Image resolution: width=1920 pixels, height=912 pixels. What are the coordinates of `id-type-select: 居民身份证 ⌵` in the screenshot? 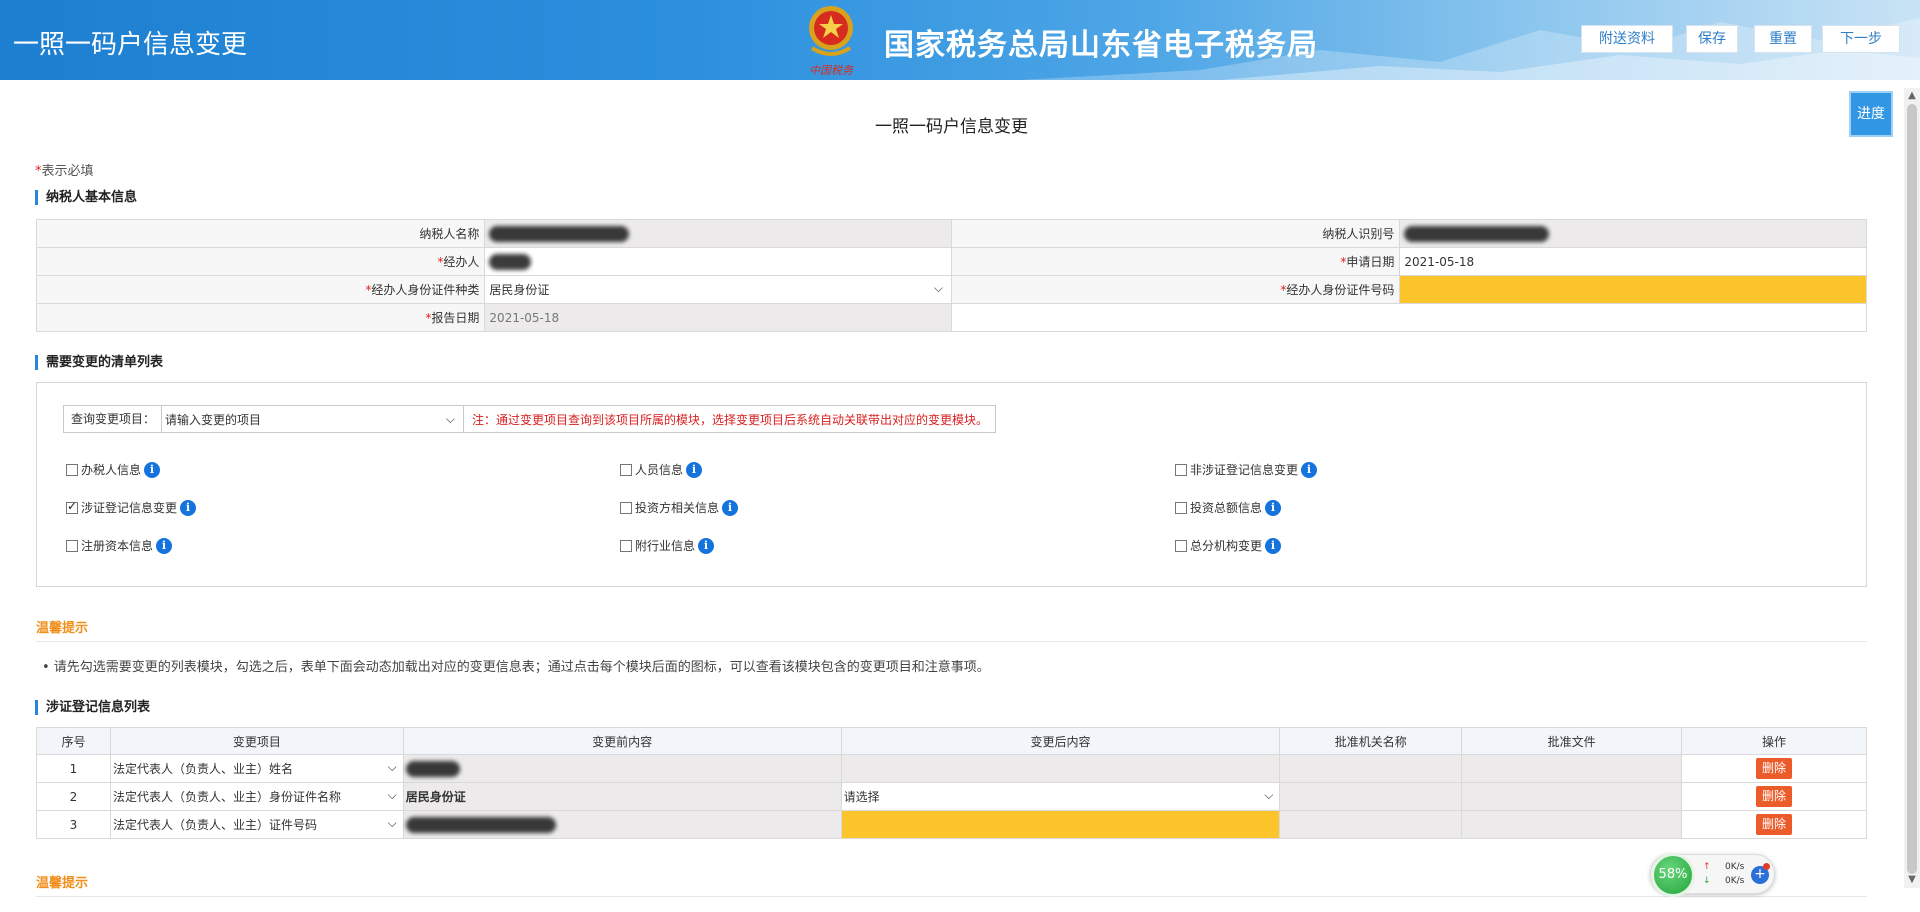 It's located at (718, 289).